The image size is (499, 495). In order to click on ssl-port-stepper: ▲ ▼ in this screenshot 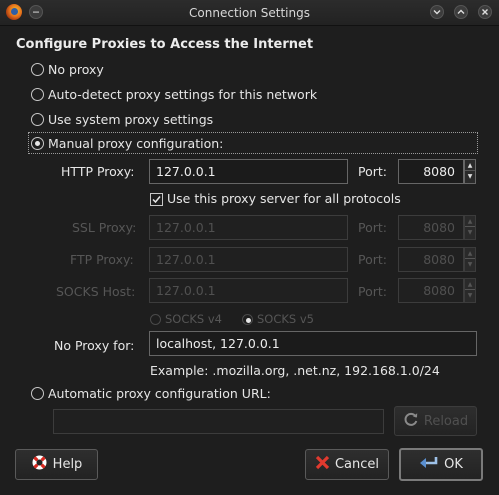, I will do `click(470, 227)`.